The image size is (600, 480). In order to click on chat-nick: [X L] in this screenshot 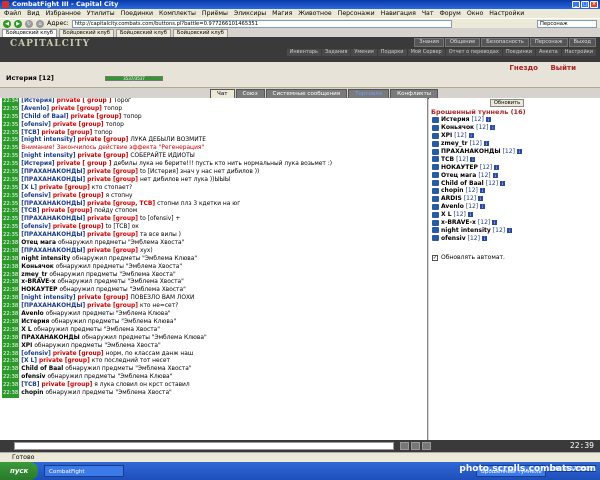, I will do `click(29, 362)`.